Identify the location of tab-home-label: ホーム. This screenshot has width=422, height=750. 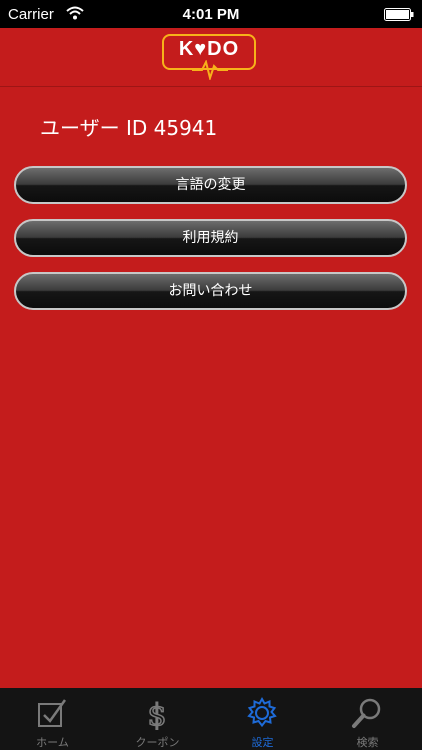
(52, 742).